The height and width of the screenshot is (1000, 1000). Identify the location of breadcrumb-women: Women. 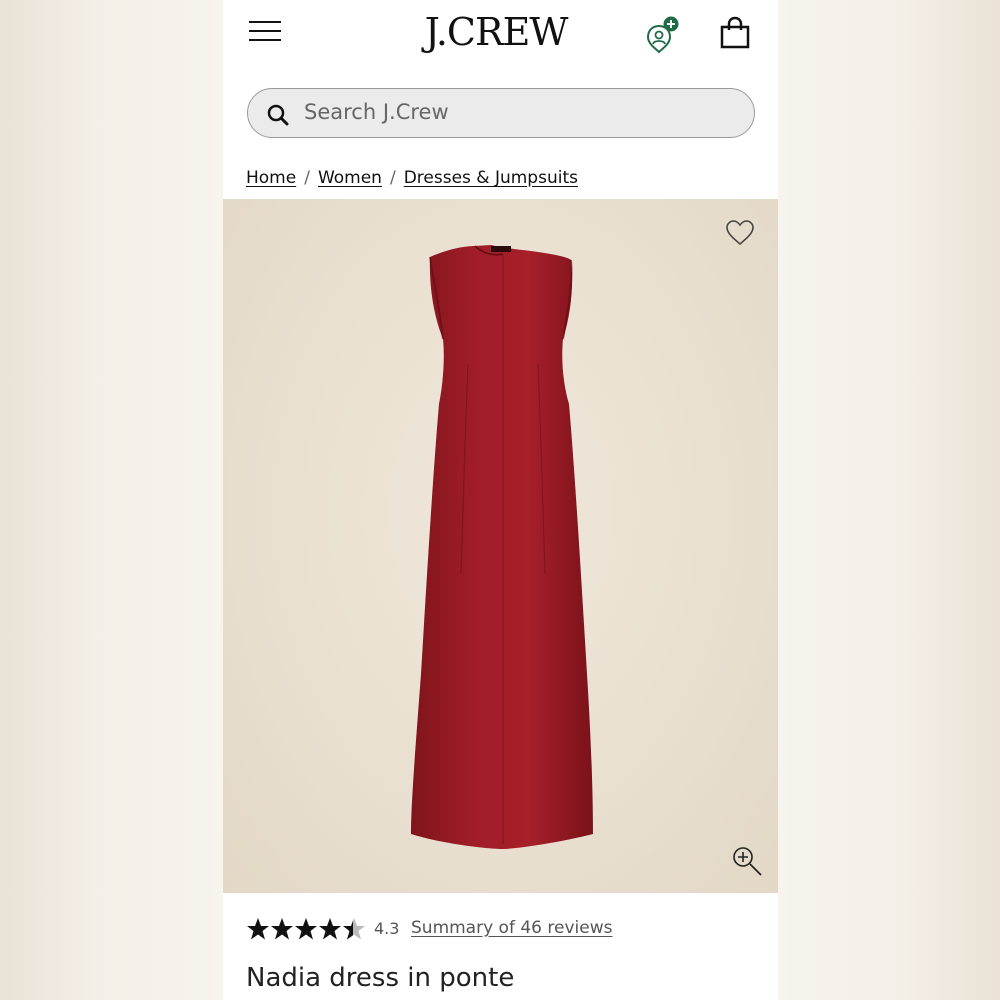
(350, 178).